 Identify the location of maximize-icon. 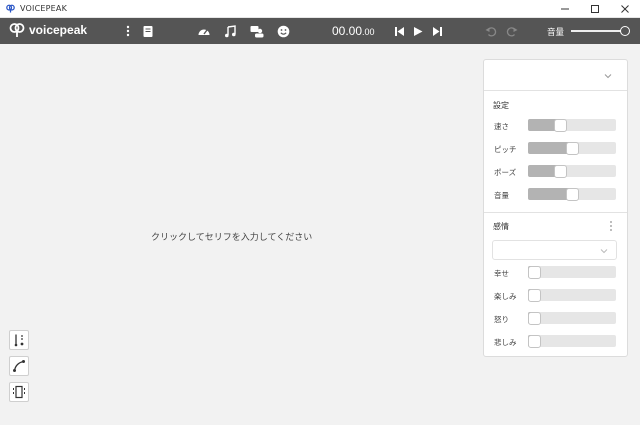
(595, 9).